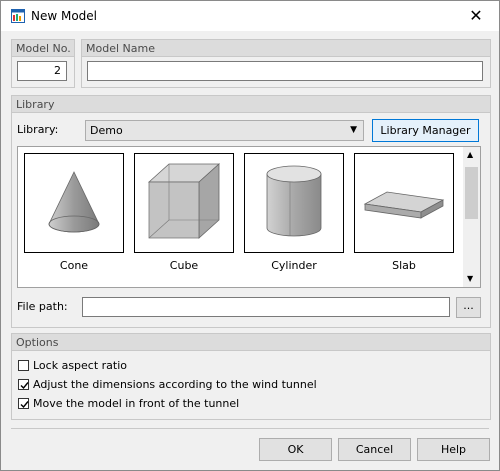 The width and height of the screenshot is (500, 471). Describe the element at coordinates (106, 130) in the screenshot. I see `library-selected-value: Demo` at that location.